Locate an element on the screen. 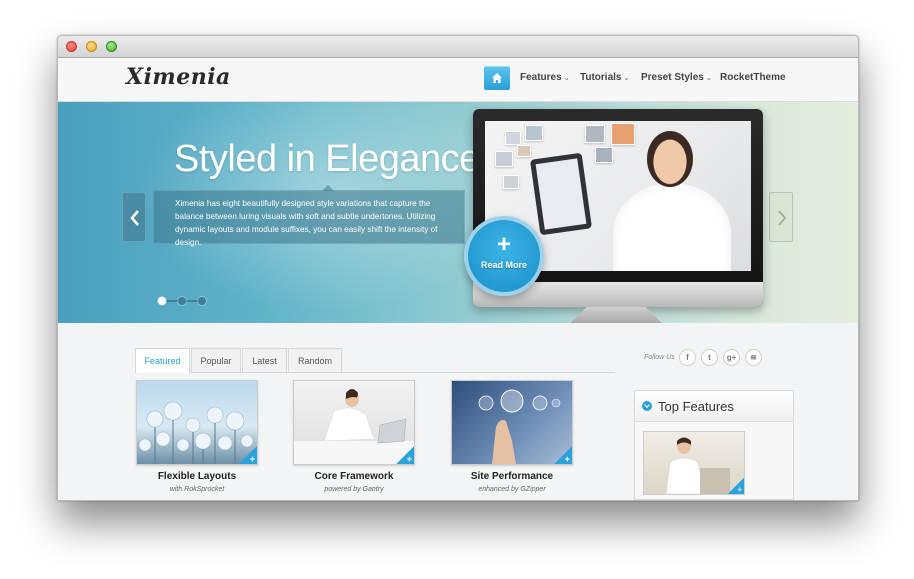 This screenshot has width=914, height=579. chevron-left-icon is located at coordinates (134, 218).